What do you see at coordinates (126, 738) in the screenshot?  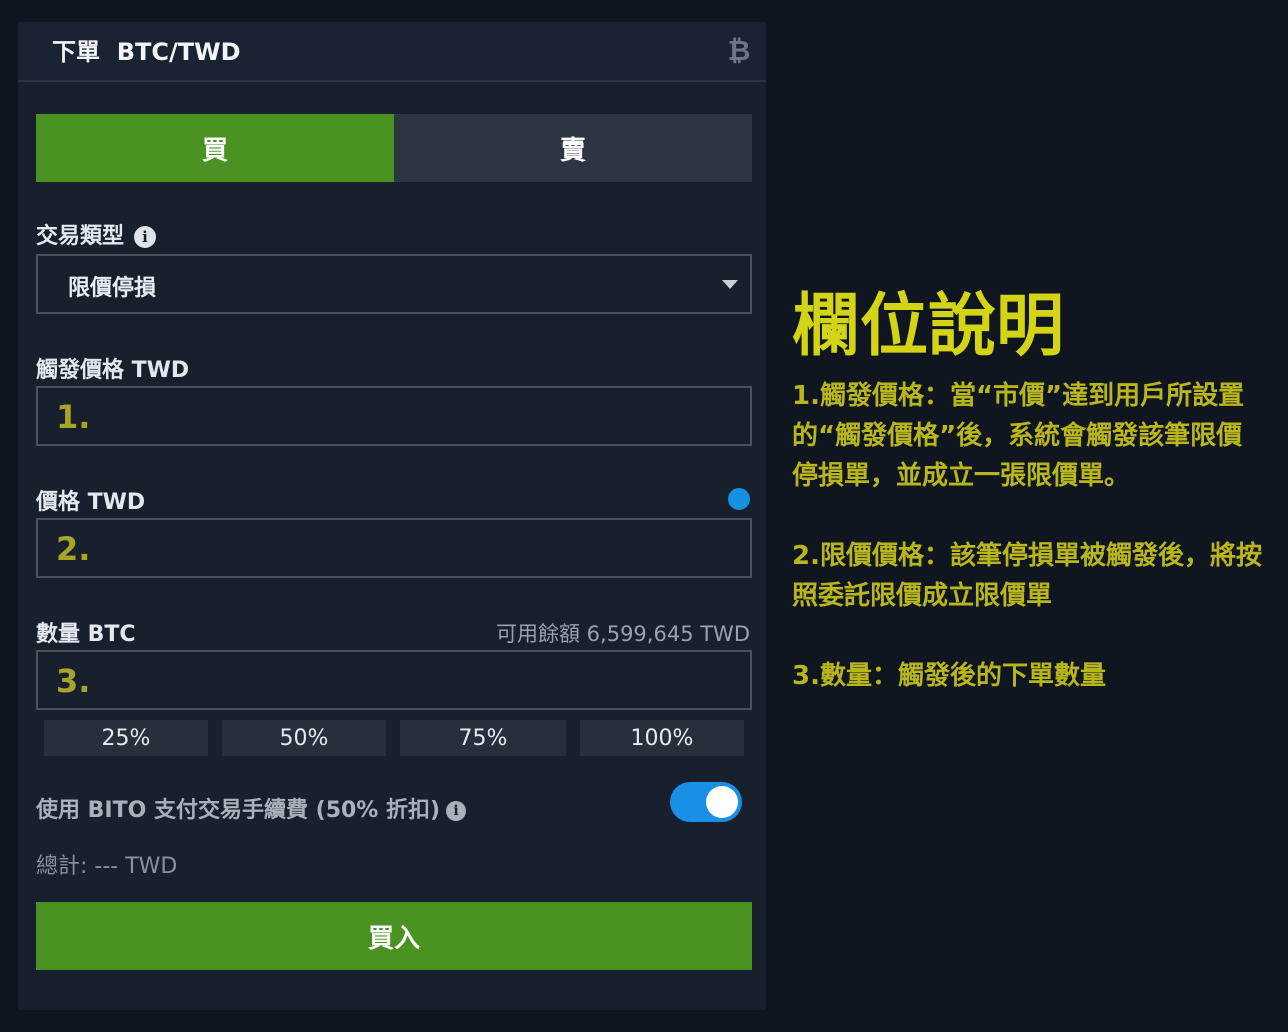 I see `percent-25-button: 25%` at bounding box center [126, 738].